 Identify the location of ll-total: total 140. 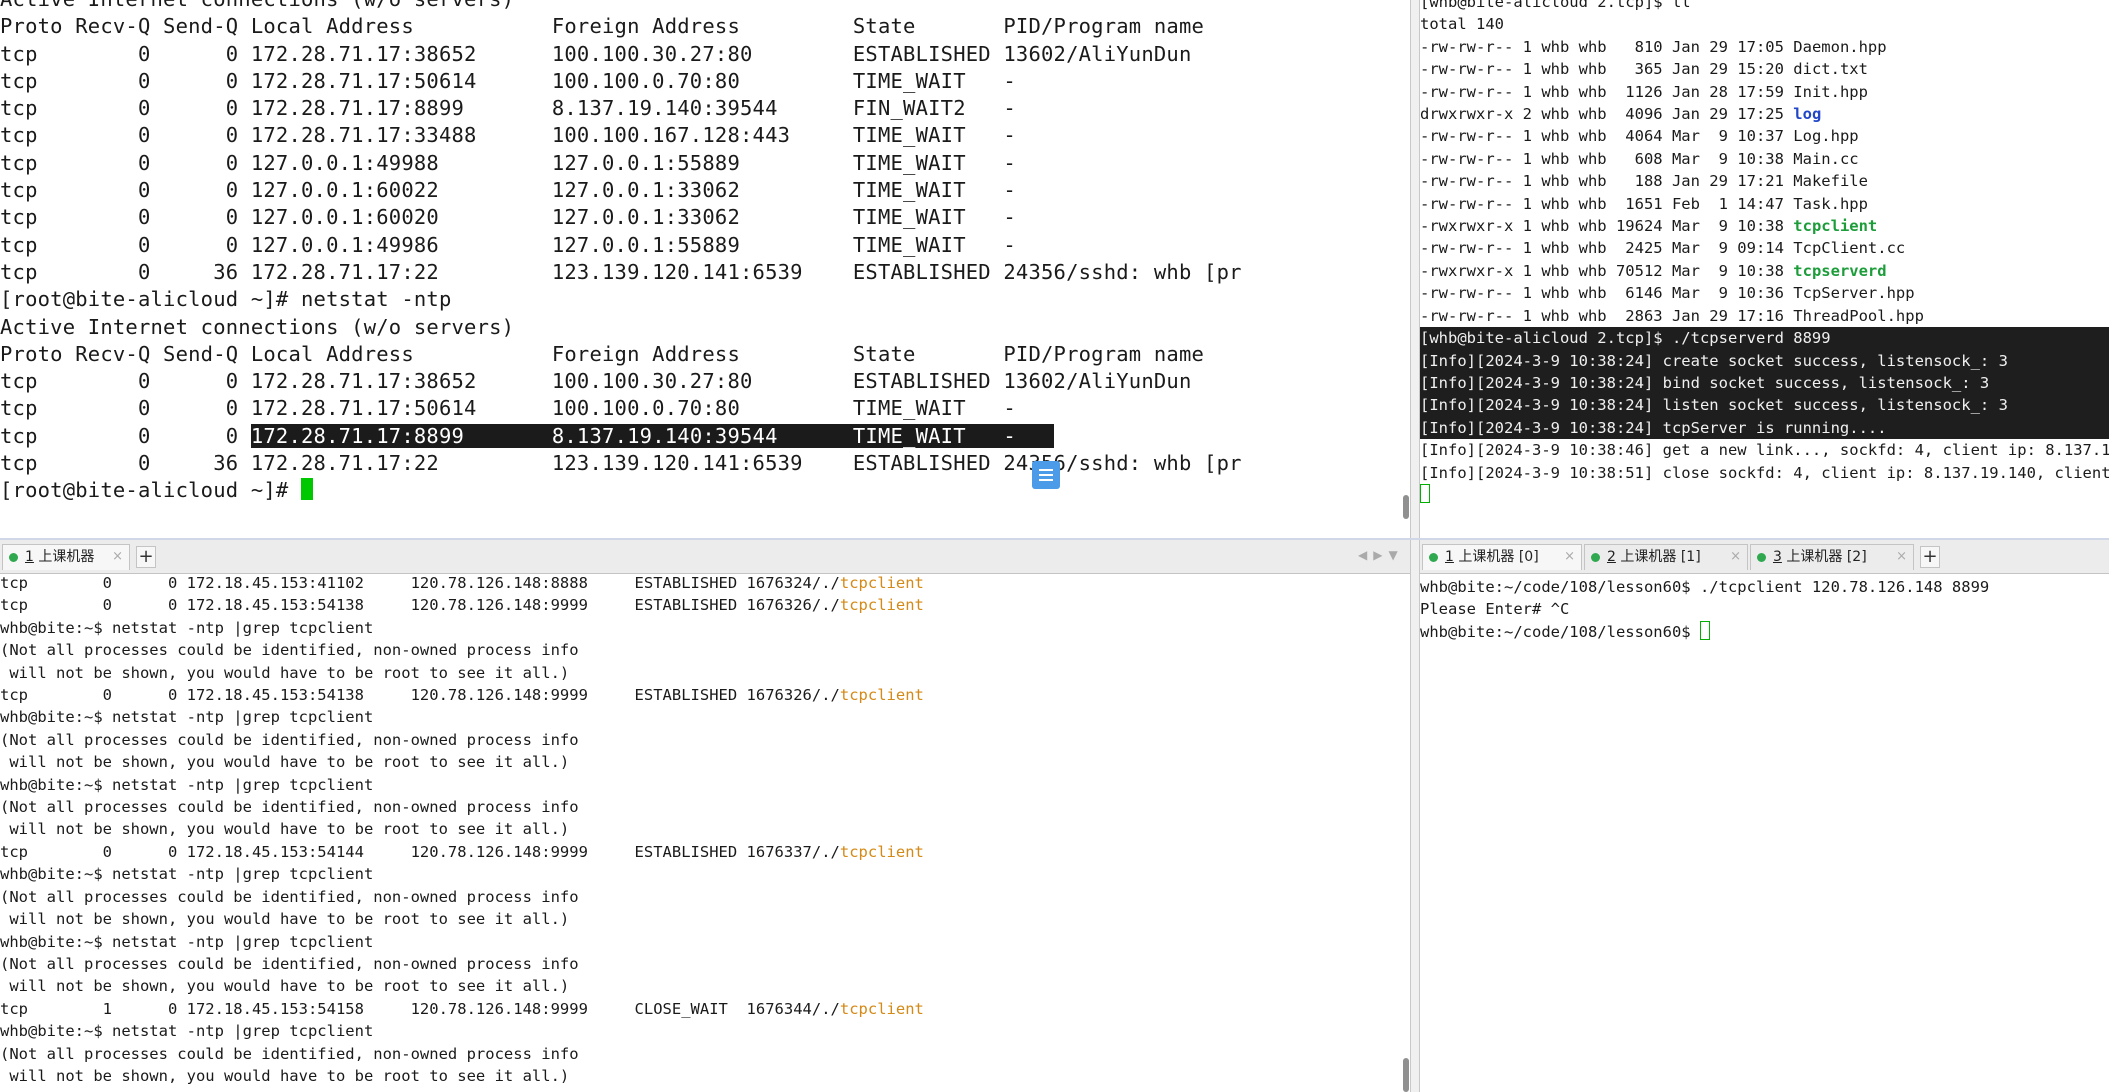
(1462, 24).